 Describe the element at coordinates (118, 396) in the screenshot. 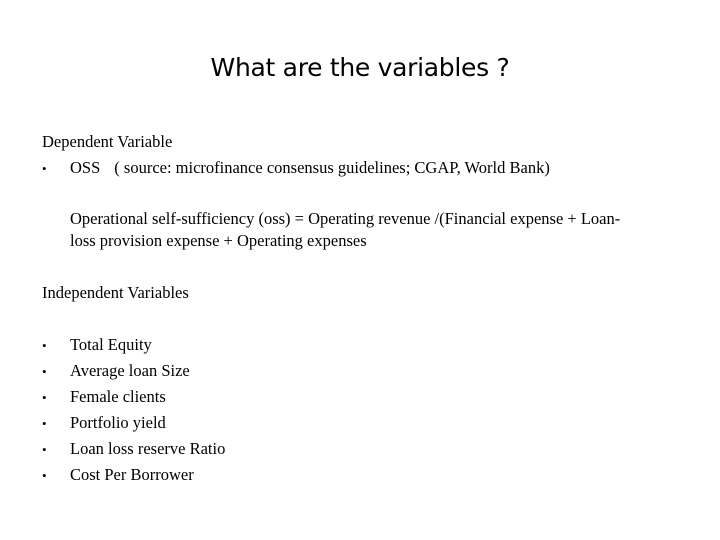

I see `list-item-label: Female clients` at that location.